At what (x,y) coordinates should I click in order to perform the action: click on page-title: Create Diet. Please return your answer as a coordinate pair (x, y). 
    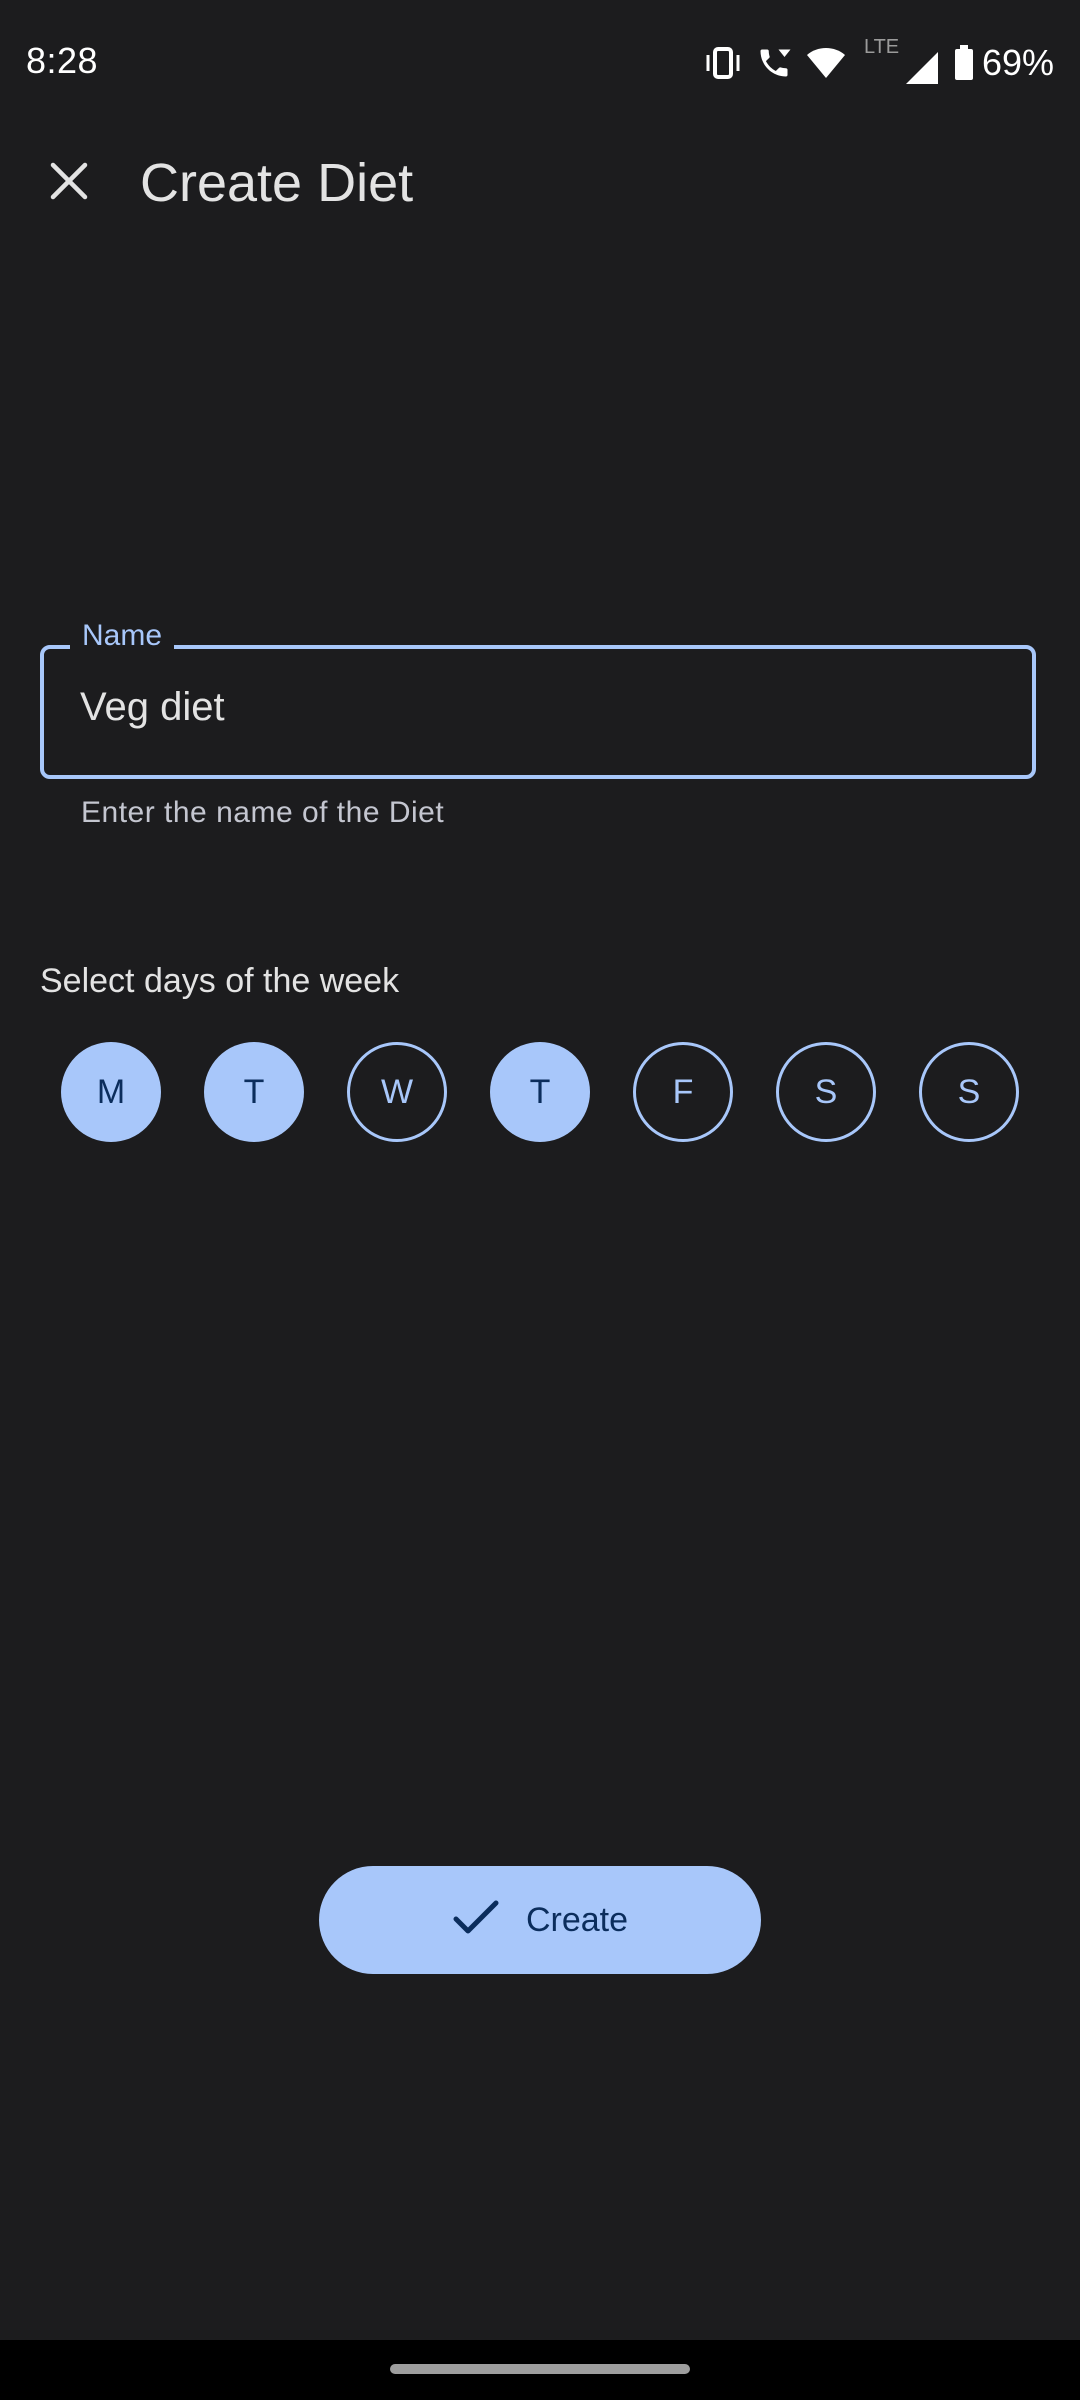
    Looking at the image, I should click on (277, 183).